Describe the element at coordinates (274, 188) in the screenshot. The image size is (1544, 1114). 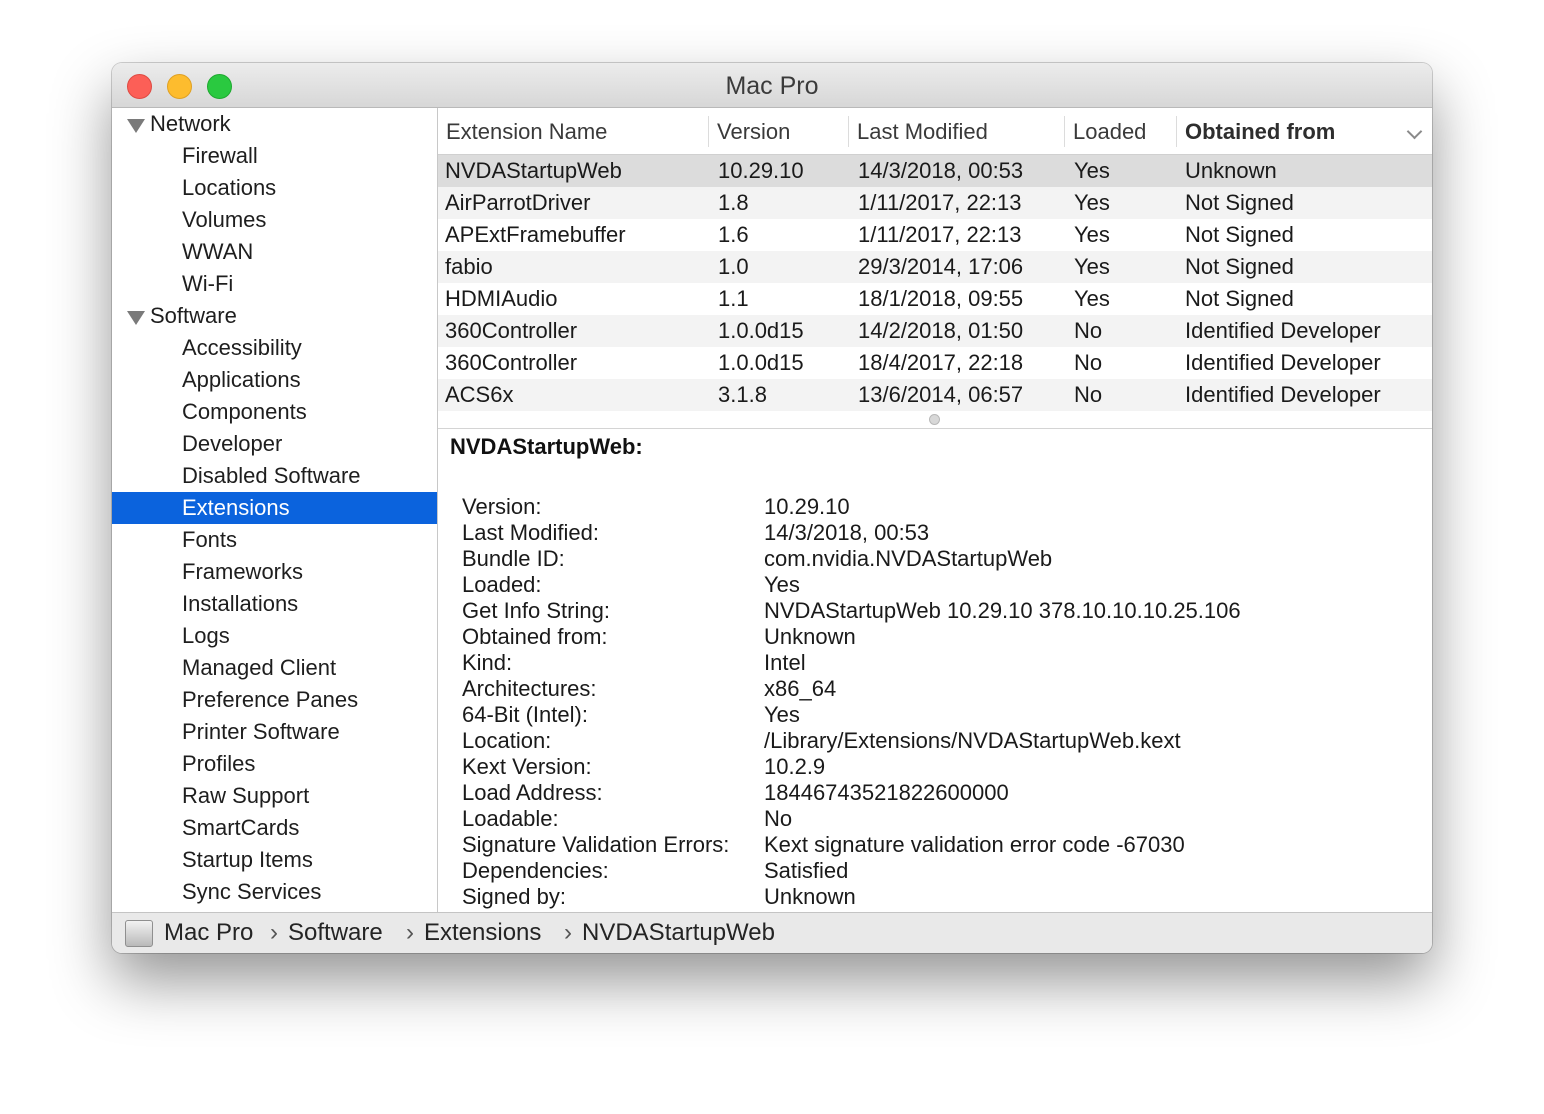
I see `sidebar-item-locations: Locations` at that location.